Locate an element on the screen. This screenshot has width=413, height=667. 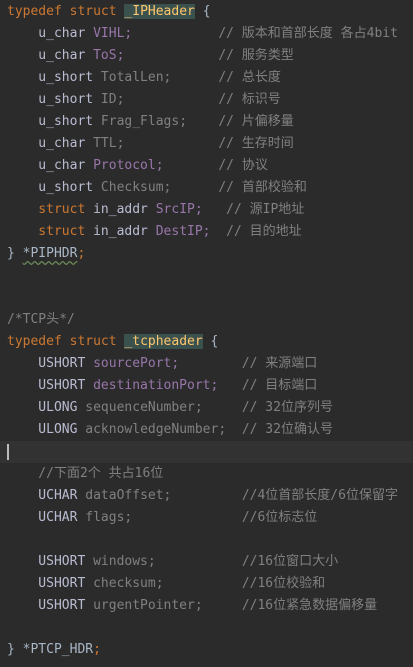
code-line-content: u_short Frag_Flags; // 片偏移量 is located at coordinates (150, 122).